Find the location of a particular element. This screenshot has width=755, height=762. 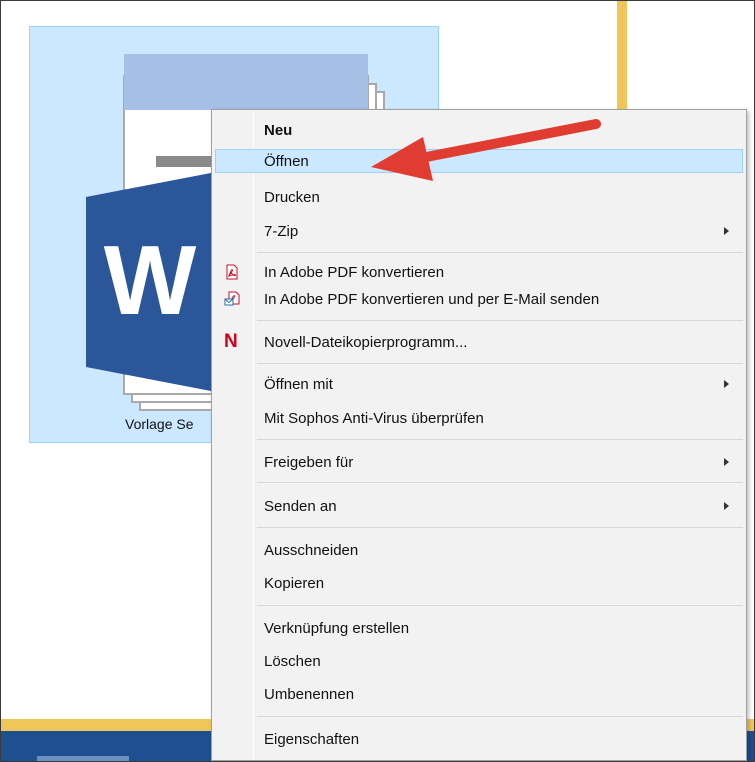

menu-item-label: Verknüpfung erstellen is located at coordinates (337, 628).